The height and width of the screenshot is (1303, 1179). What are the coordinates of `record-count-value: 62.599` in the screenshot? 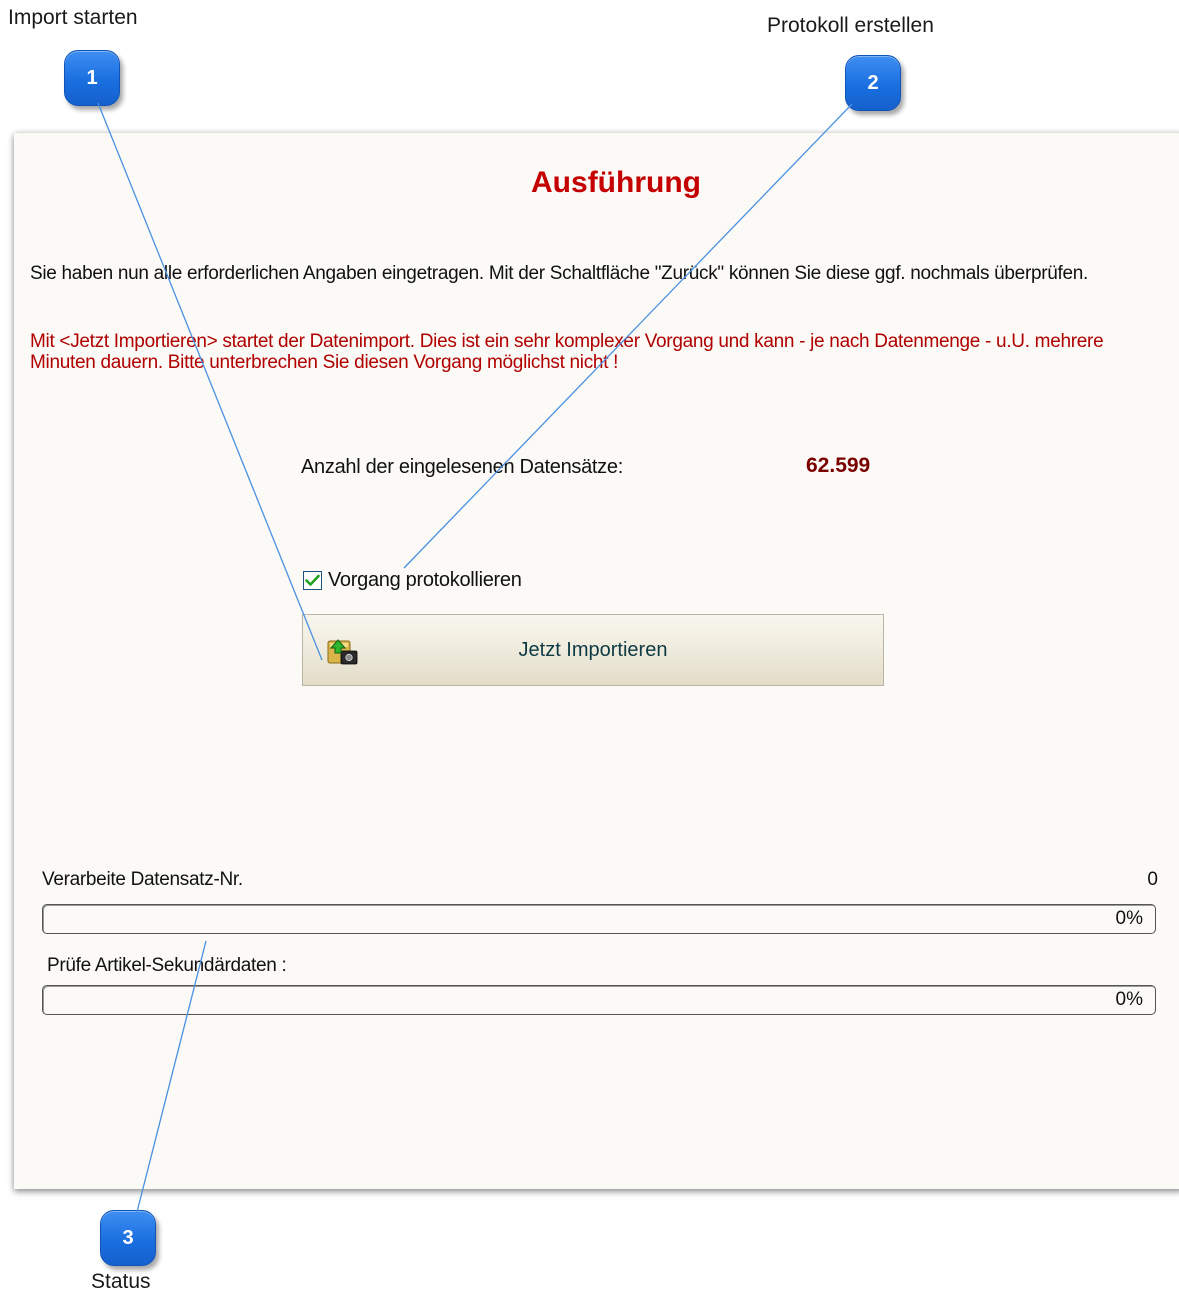 It's located at (838, 465).